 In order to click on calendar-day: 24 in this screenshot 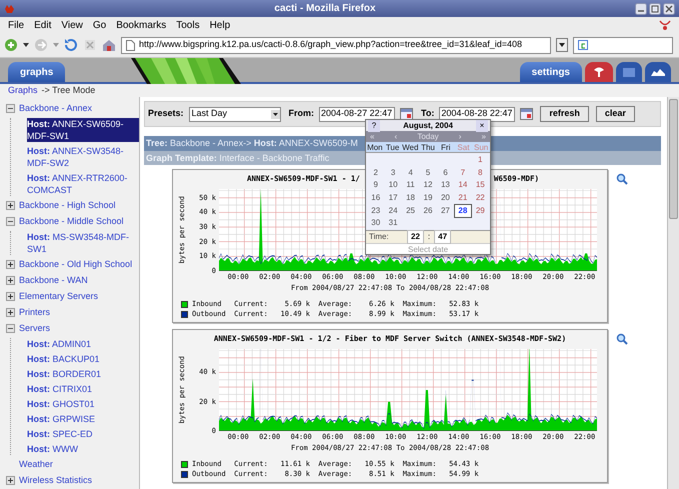, I will do `click(393, 211)`.